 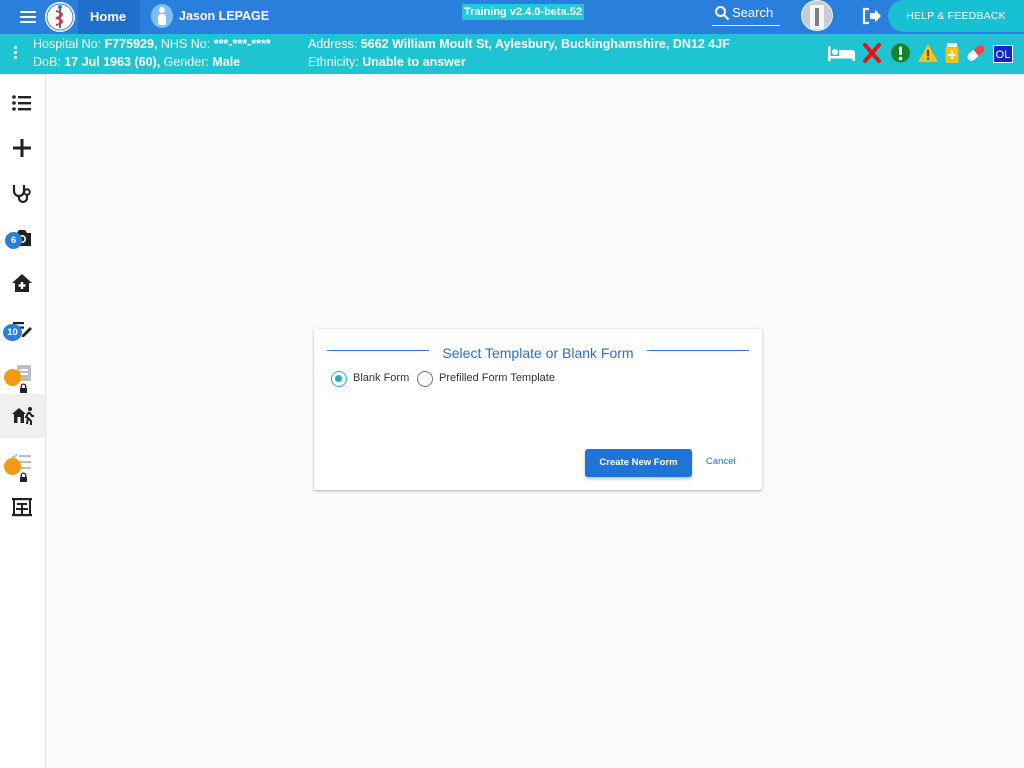 What do you see at coordinates (638, 463) in the screenshot?
I see `create-new-form-button: Create New Form` at bounding box center [638, 463].